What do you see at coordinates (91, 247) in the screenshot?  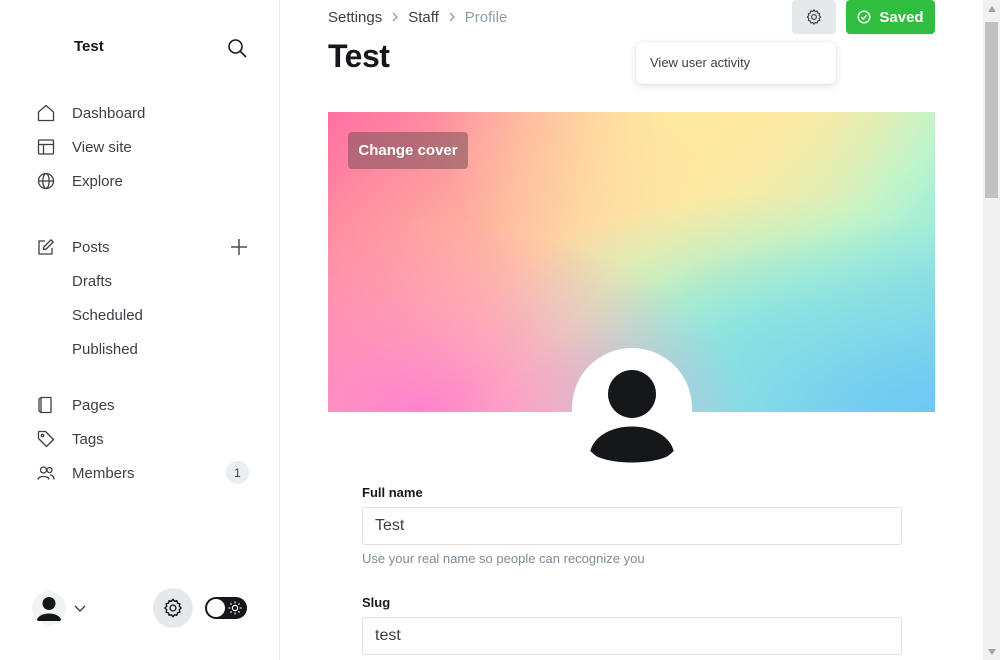 I see `nav-posts-label: Posts` at bounding box center [91, 247].